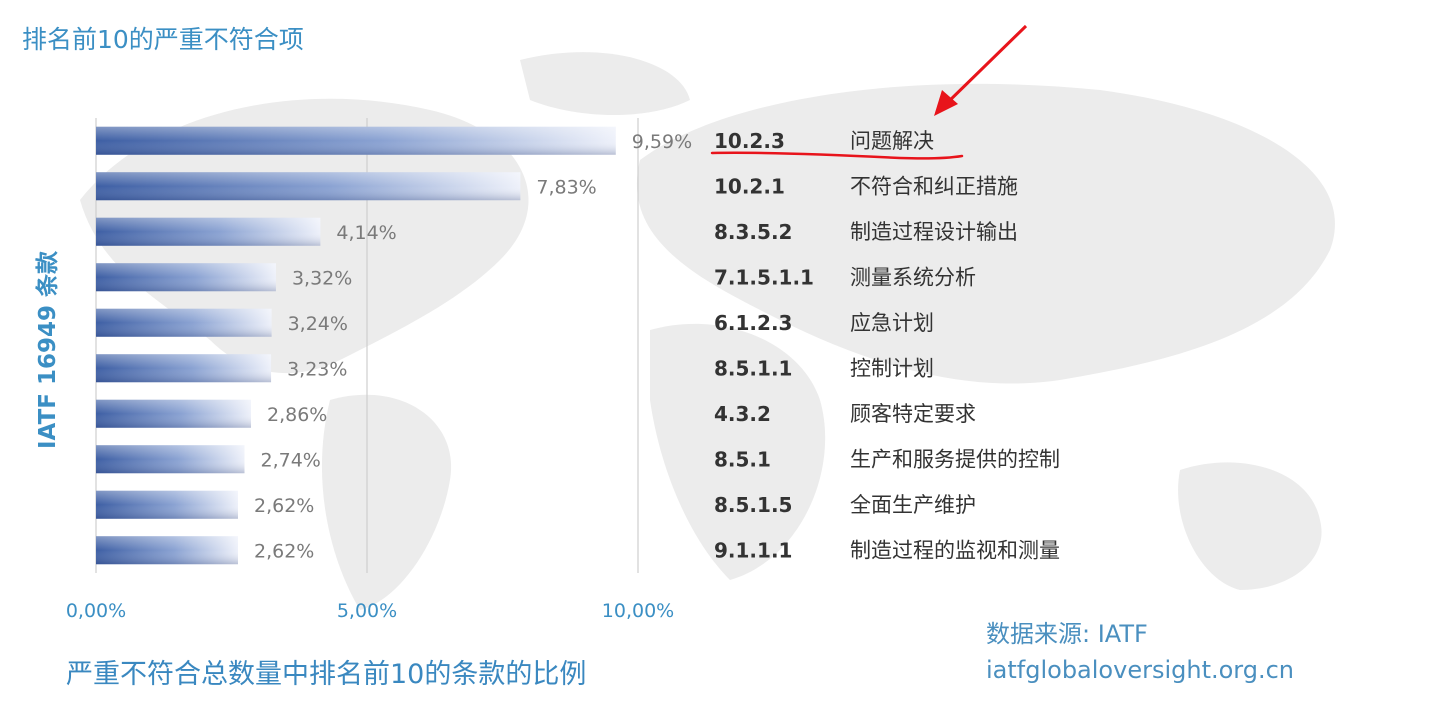  I want to click on clause-description: 制造过程设计输出, so click(934, 232).